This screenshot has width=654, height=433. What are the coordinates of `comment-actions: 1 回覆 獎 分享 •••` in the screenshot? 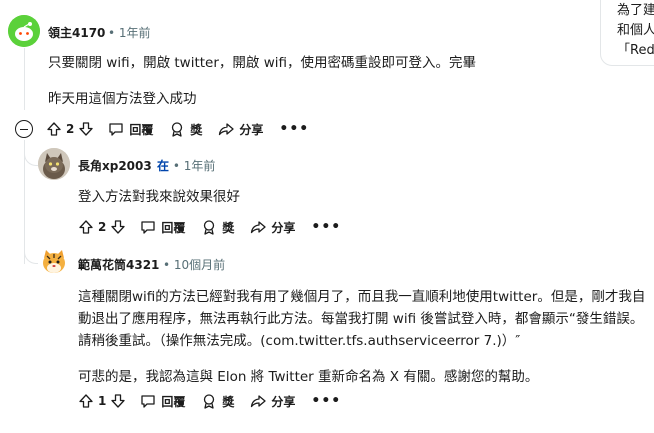 It's located at (217, 401).